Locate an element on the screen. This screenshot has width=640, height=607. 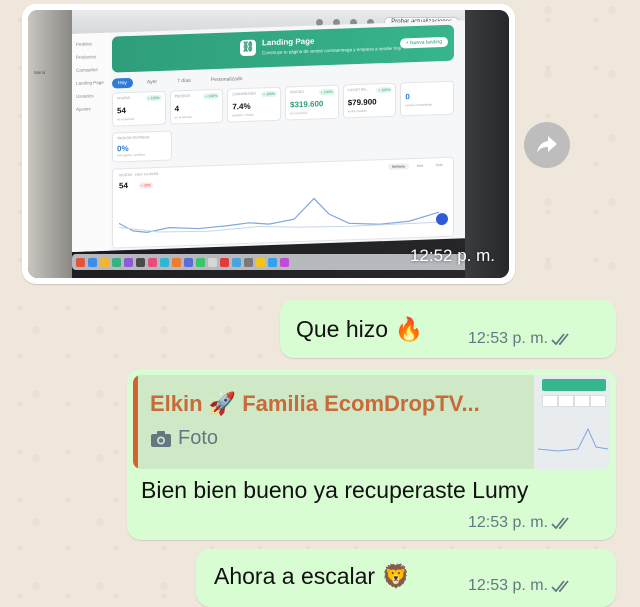
metric-label is located at coordinates (427, 86).